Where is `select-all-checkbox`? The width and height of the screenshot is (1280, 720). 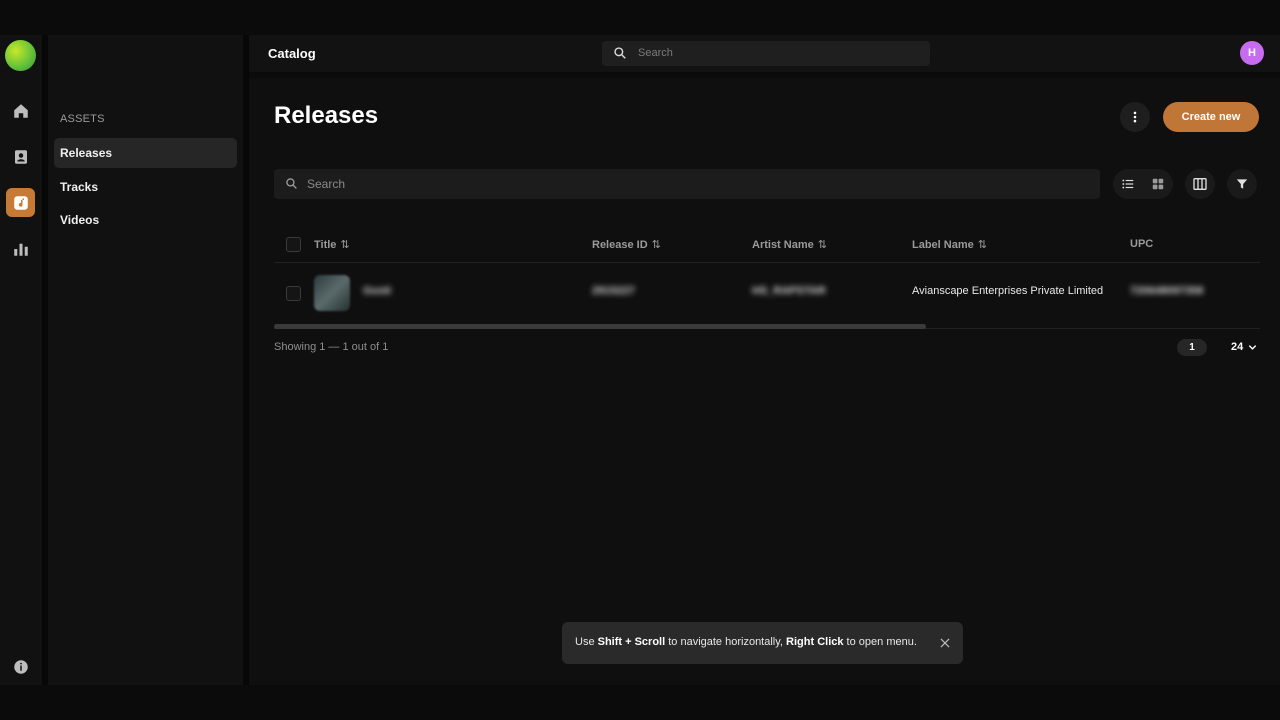
select-all-checkbox is located at coordinates (293, 244).